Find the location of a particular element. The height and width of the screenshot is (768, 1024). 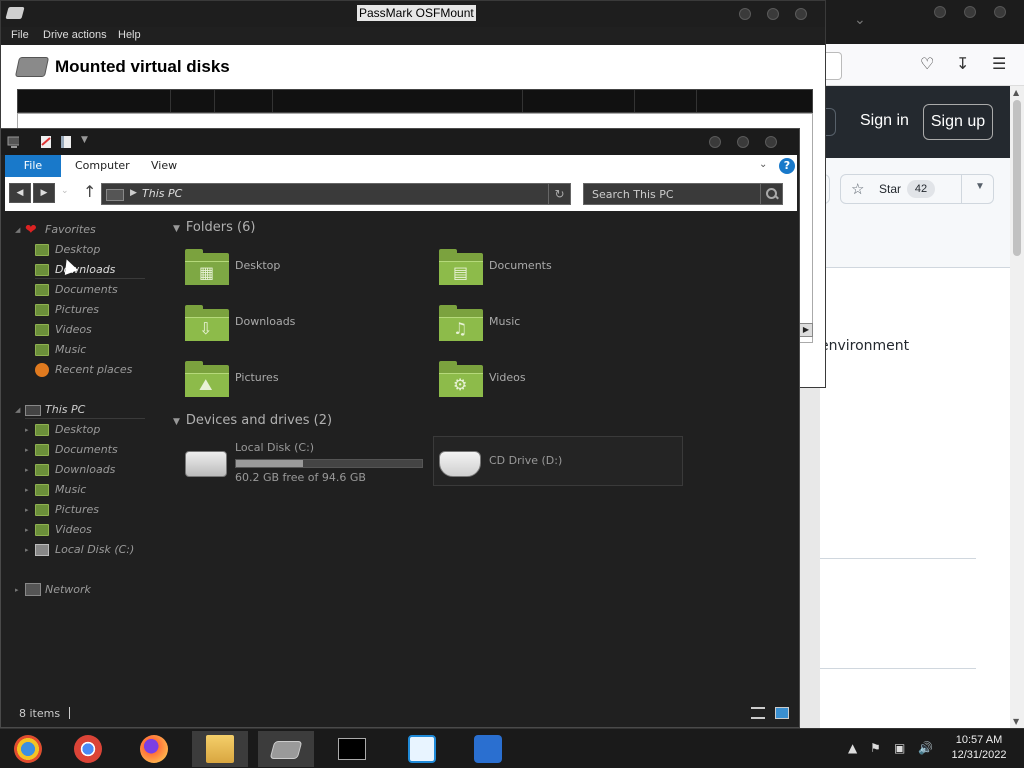

folder-music: ♫ Music is located at coordinates (549, 327).